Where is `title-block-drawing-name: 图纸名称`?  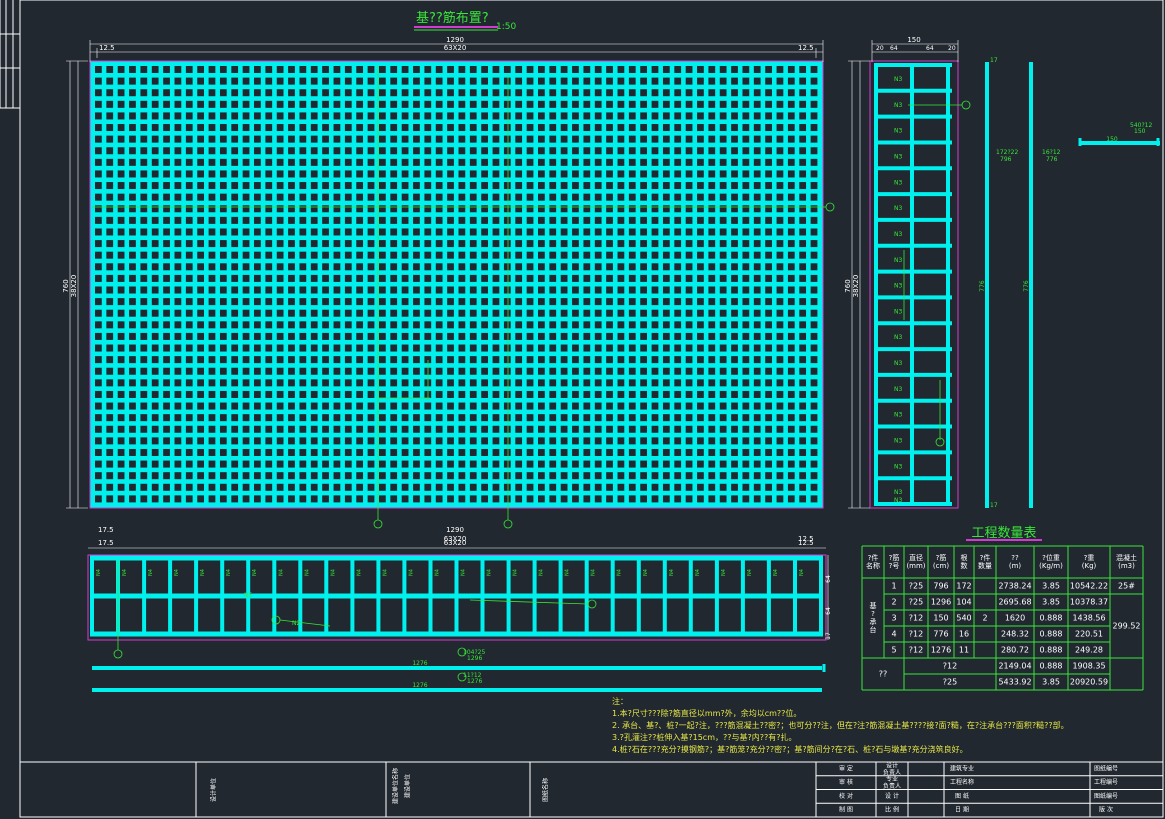 title-block-drawing-name: 图纸名称 is located at coordinates (546, 790).